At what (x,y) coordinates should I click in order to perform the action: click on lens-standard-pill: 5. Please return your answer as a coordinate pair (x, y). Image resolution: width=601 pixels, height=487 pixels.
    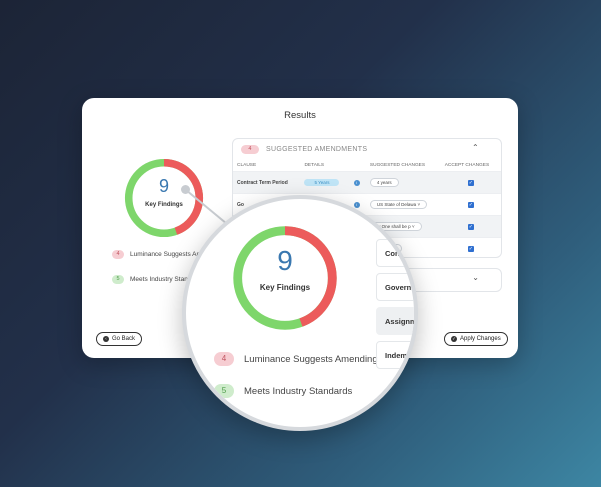
    Looking at the image, I should click on (224, 391).